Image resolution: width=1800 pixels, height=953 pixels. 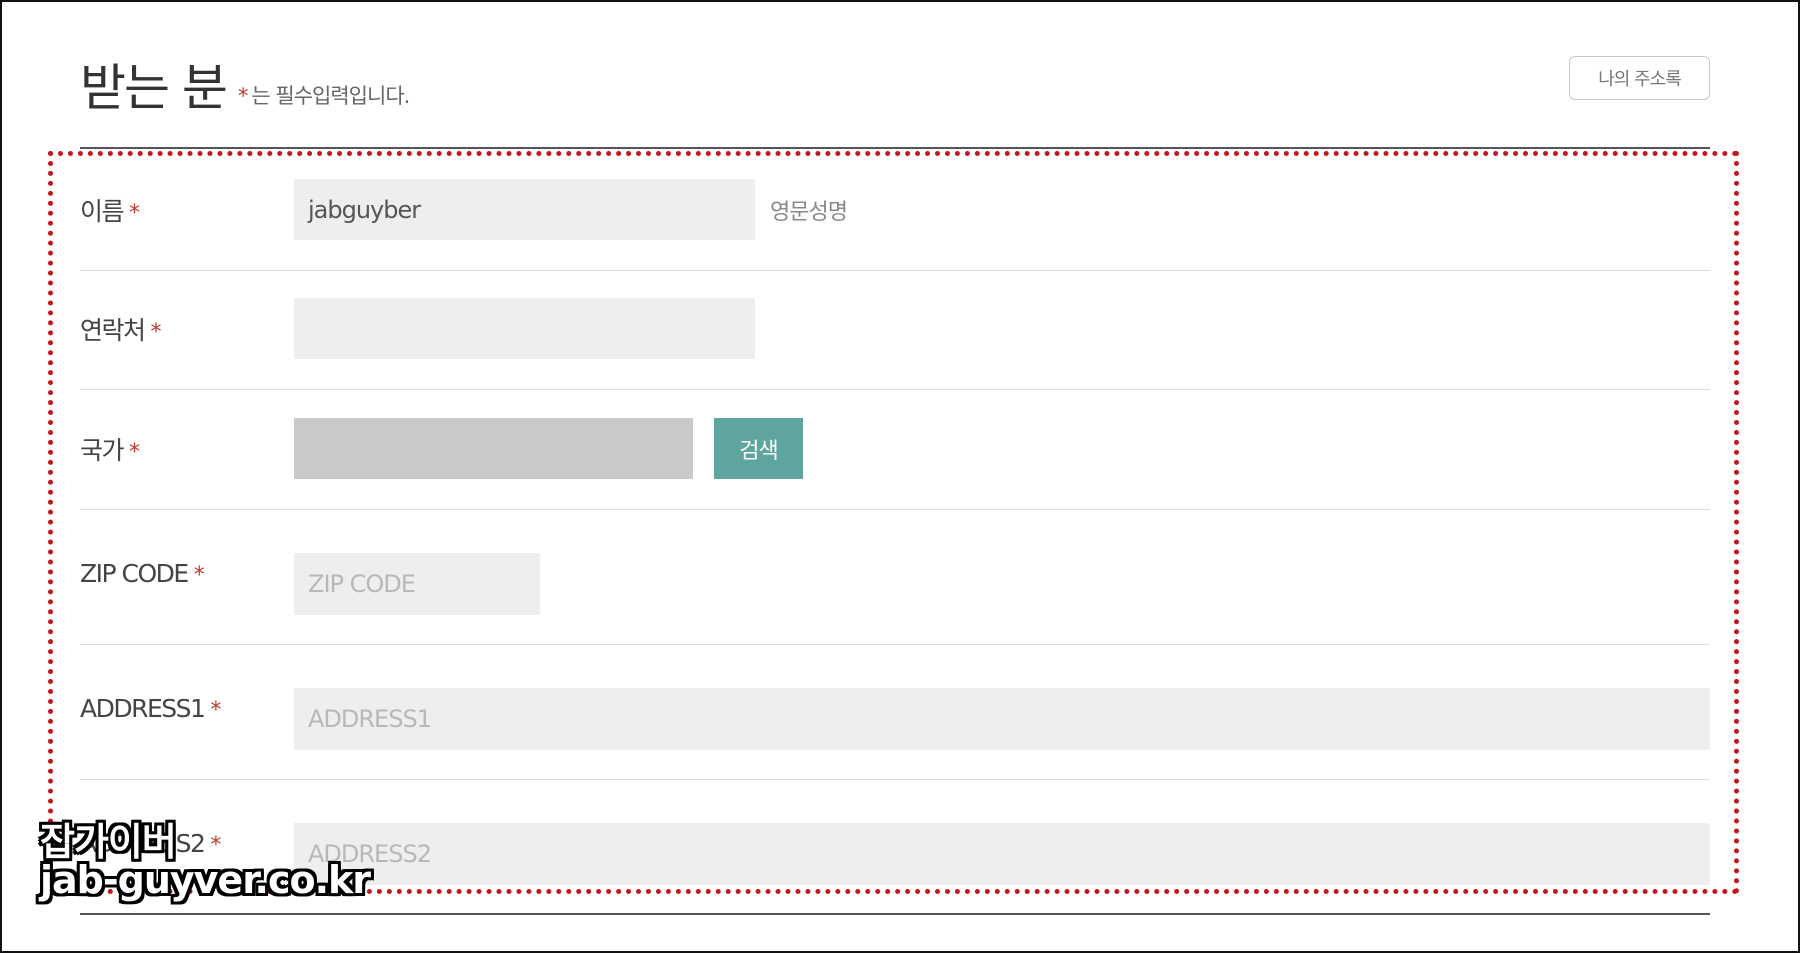 What do you see at coordinates (154, 88) in the screenshot?
I see `page-title: 받는 분` at bounding box center [154, 88].